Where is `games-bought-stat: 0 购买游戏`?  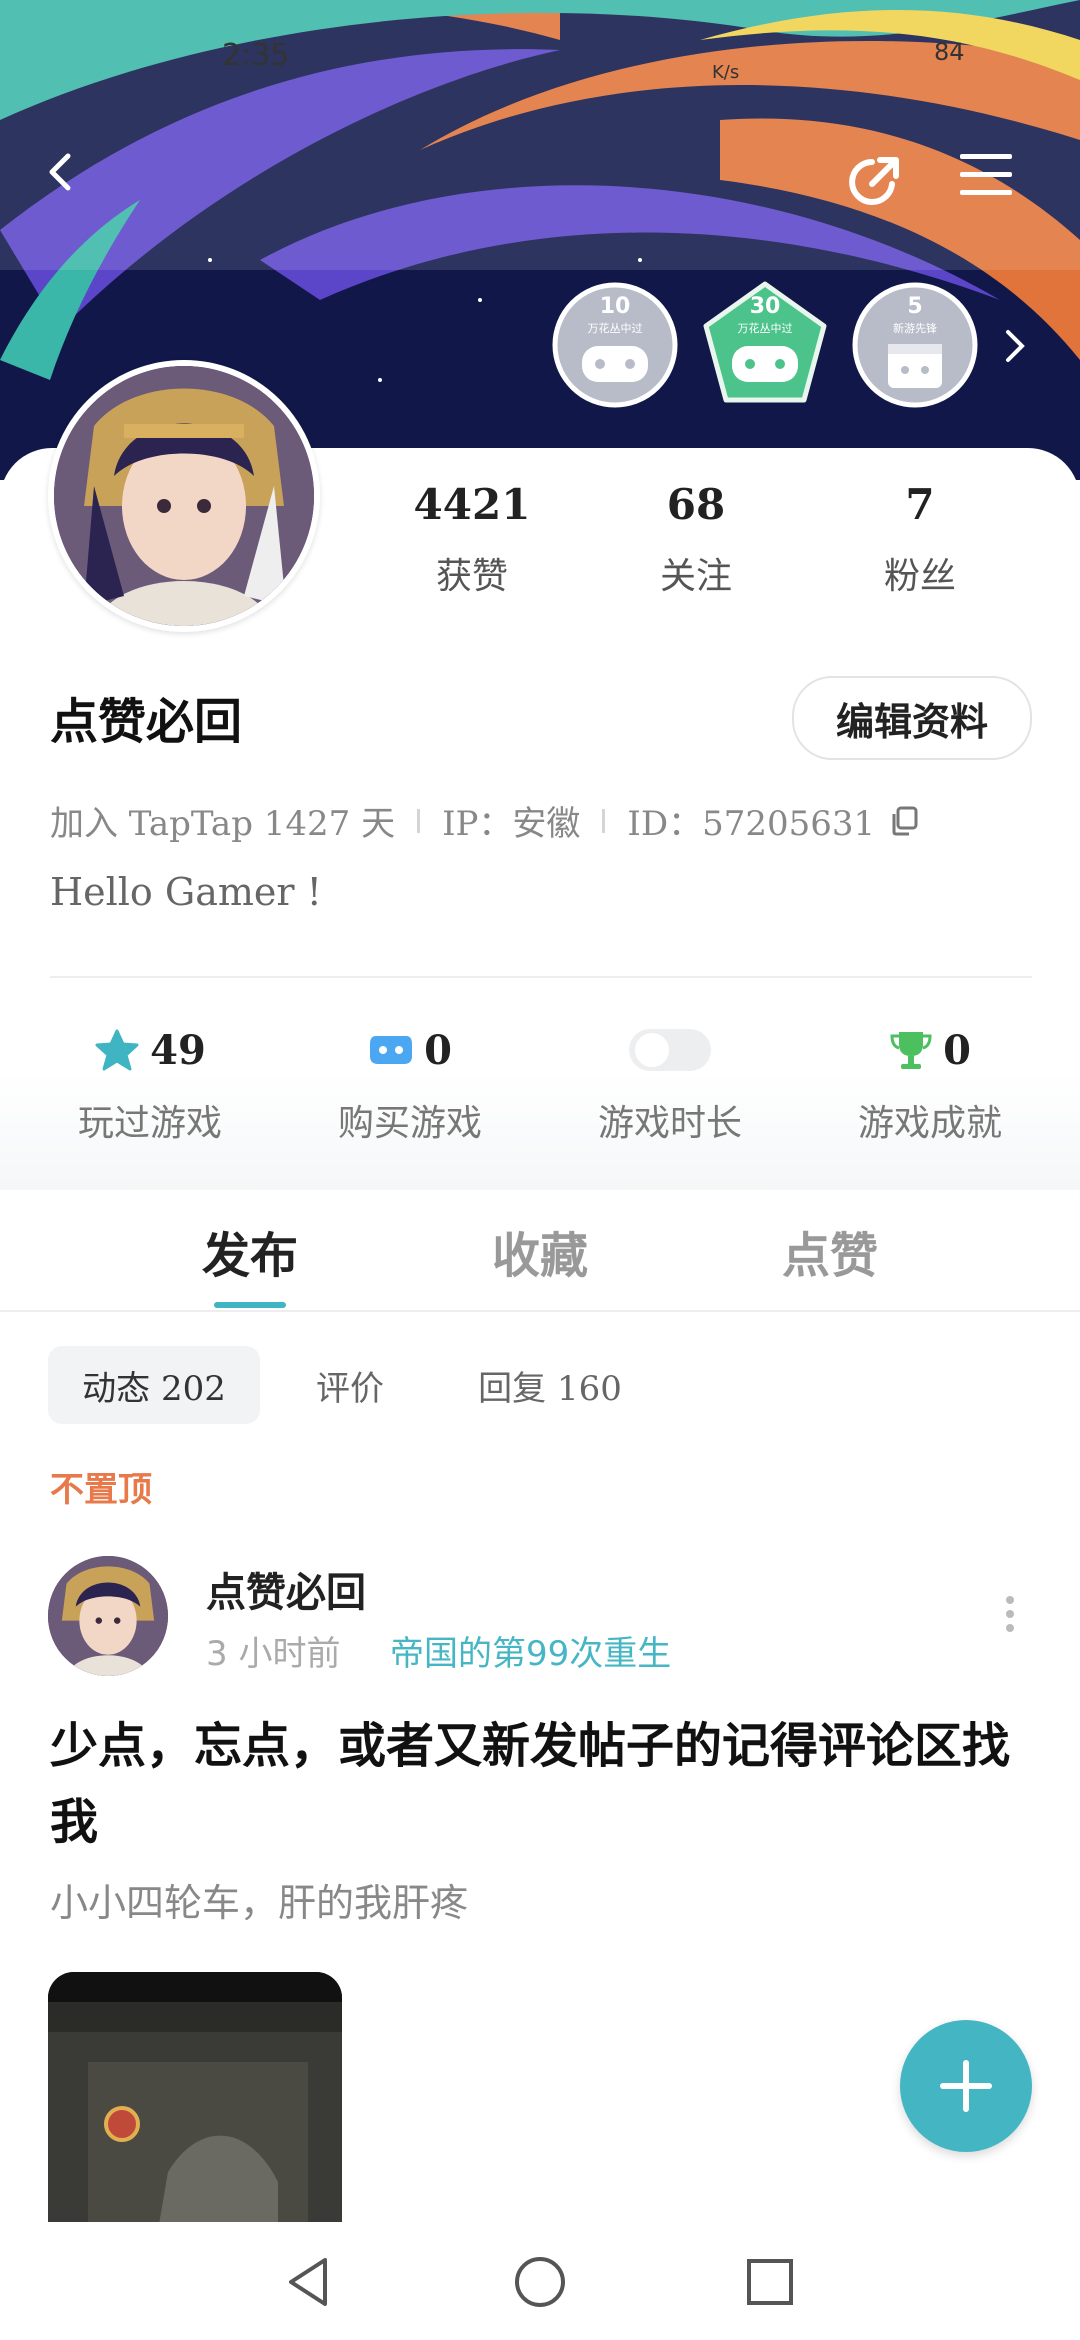
games-bought-stat: 0 购买游戏 is located at coordinates (410, 1083).